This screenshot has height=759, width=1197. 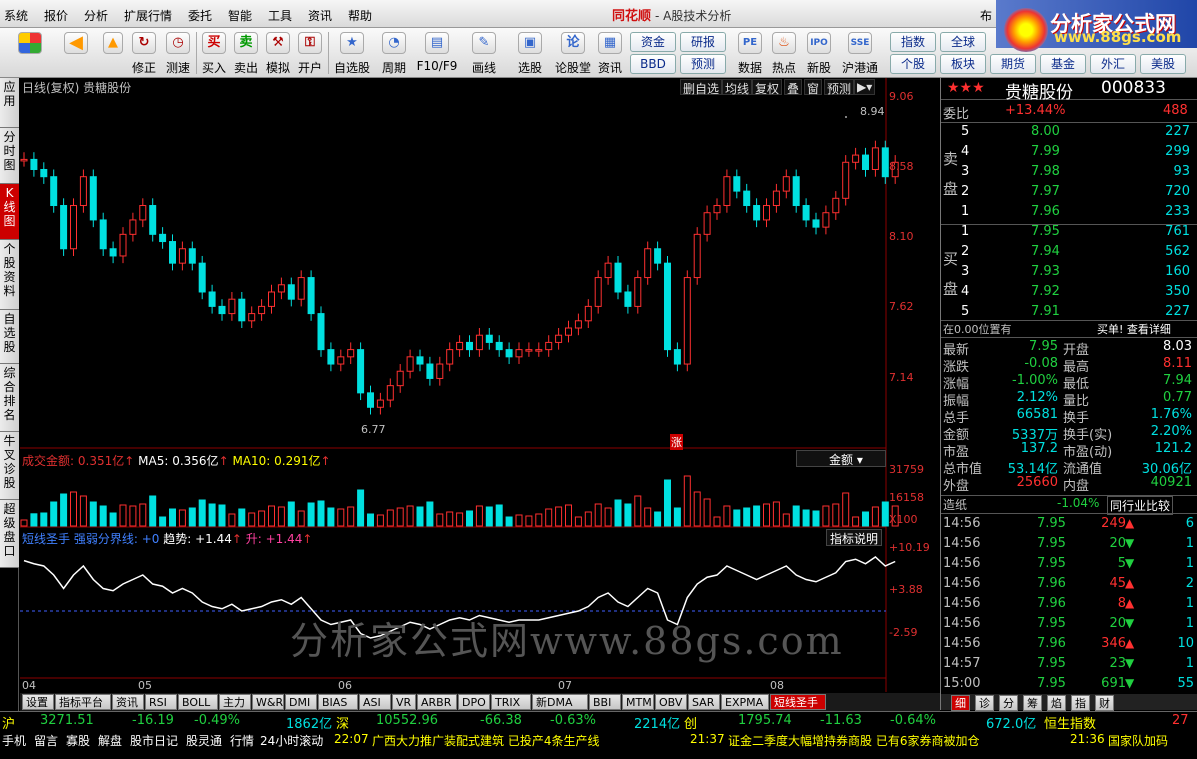 I want to click on stock-picker-button: ▣ 选股, so click(x=530, y=53).